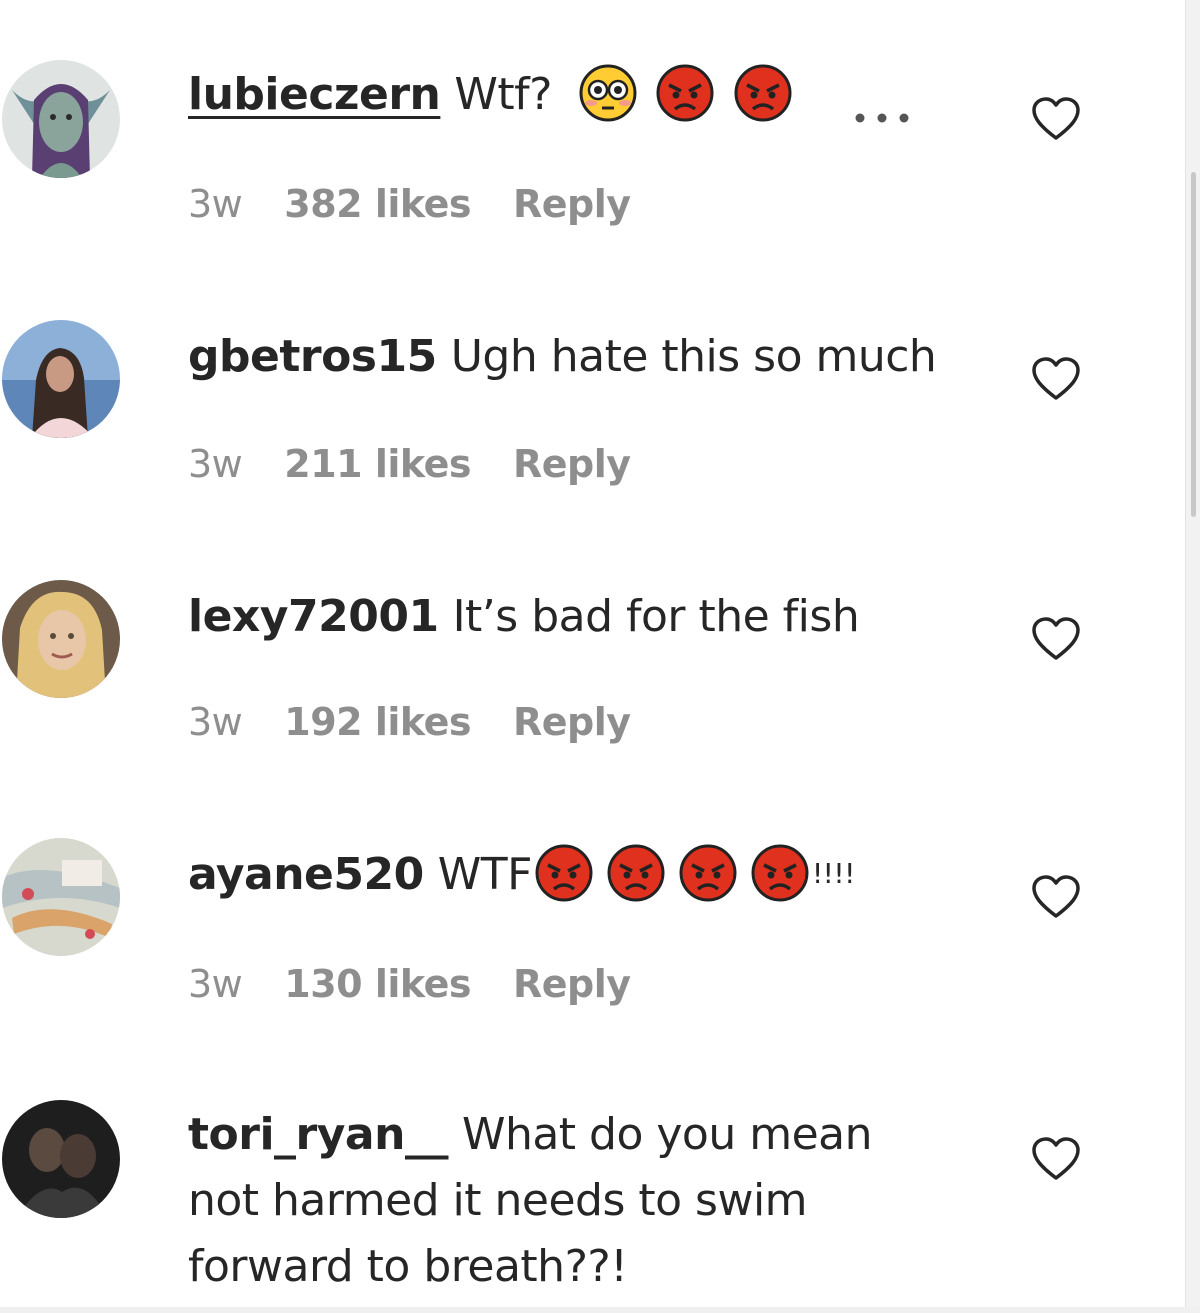 Image resolution: width=1200 pixels, height=1313 pixels. I want to click on comment-text-line: ayane520 WTF !!!!, so click(578, 877).